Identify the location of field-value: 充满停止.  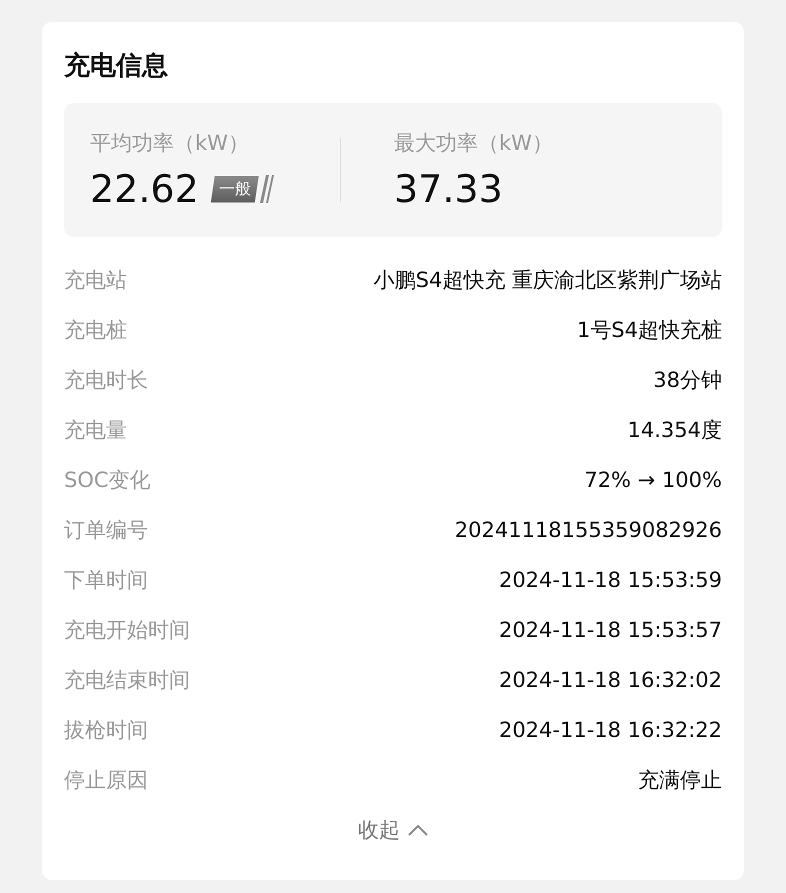
(680, 780).